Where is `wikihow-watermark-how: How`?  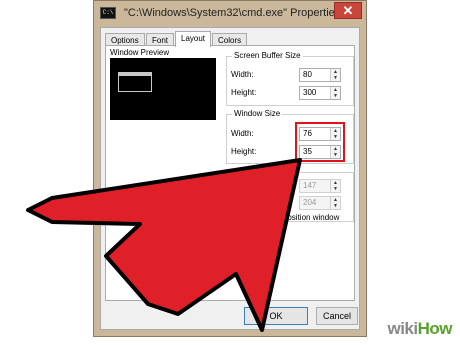 wikihow-watermark-how: How is located at coordinates (435, 328).